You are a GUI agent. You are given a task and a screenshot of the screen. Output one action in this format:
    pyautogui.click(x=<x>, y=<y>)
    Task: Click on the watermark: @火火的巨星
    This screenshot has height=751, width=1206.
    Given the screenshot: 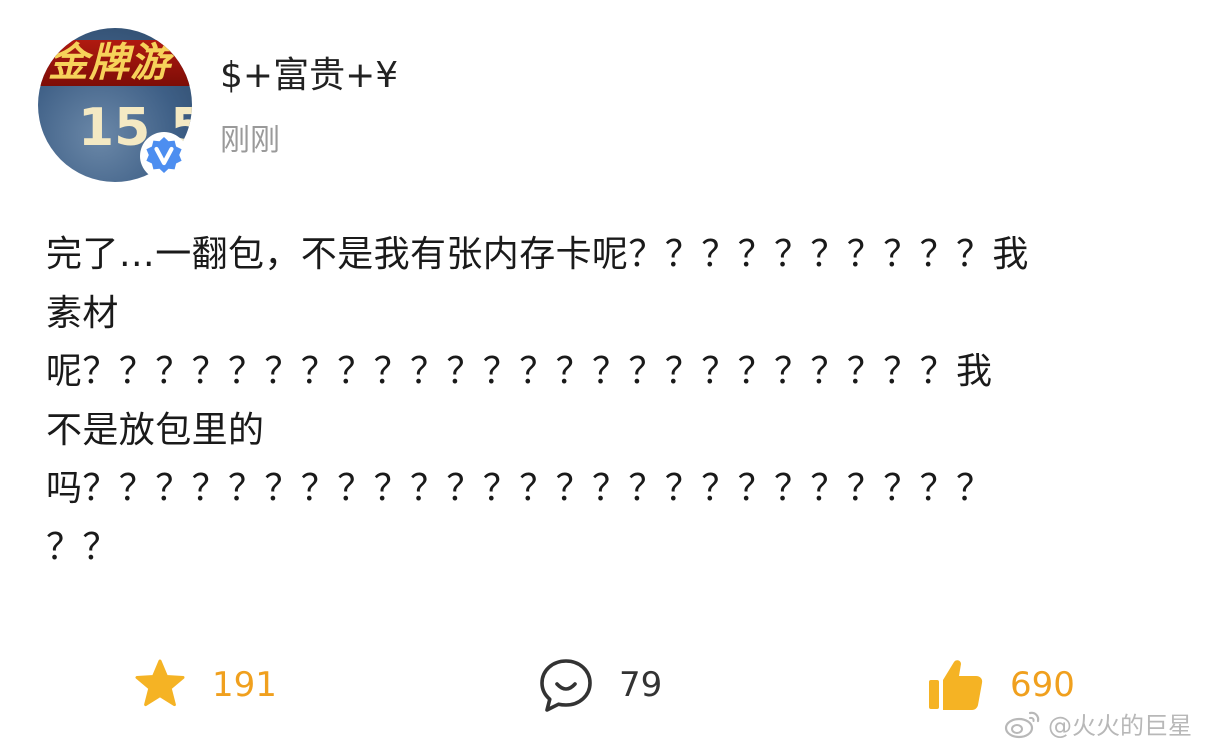 What is the action you would take?
    pyautogui.click(x=1098, y=723)
    